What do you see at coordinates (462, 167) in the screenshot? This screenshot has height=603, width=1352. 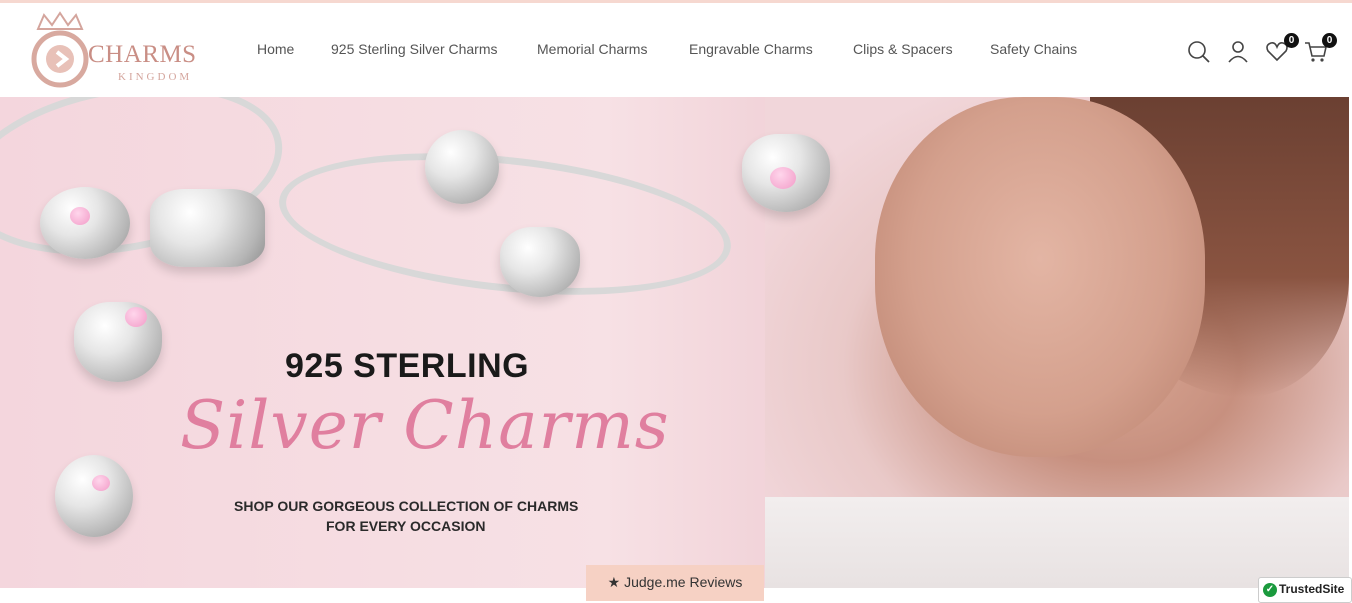 I see `clasp-charm-image` at bounding box center [462, 167].